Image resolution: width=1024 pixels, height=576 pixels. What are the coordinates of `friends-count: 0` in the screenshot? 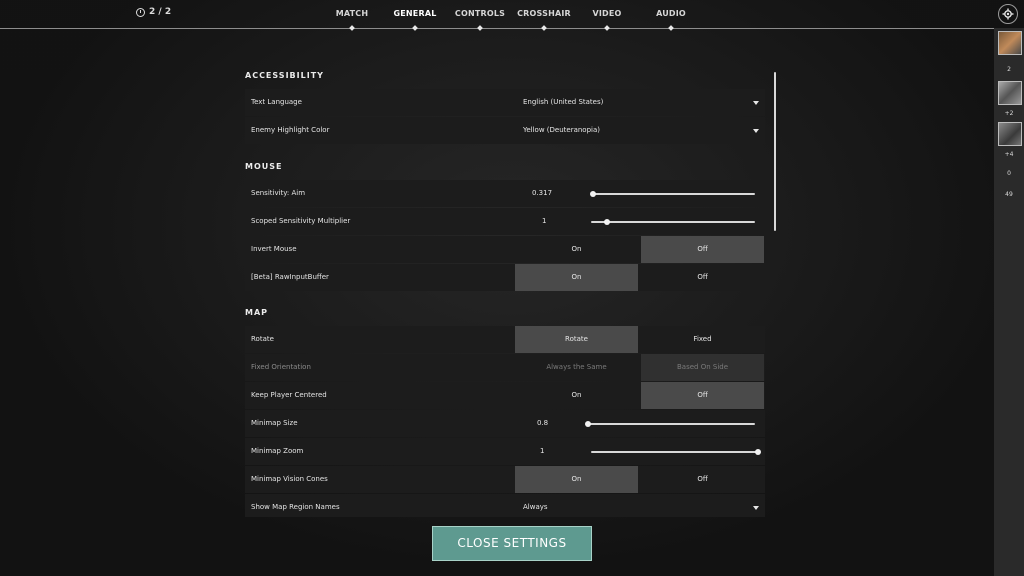 It's located at (1009, 173).